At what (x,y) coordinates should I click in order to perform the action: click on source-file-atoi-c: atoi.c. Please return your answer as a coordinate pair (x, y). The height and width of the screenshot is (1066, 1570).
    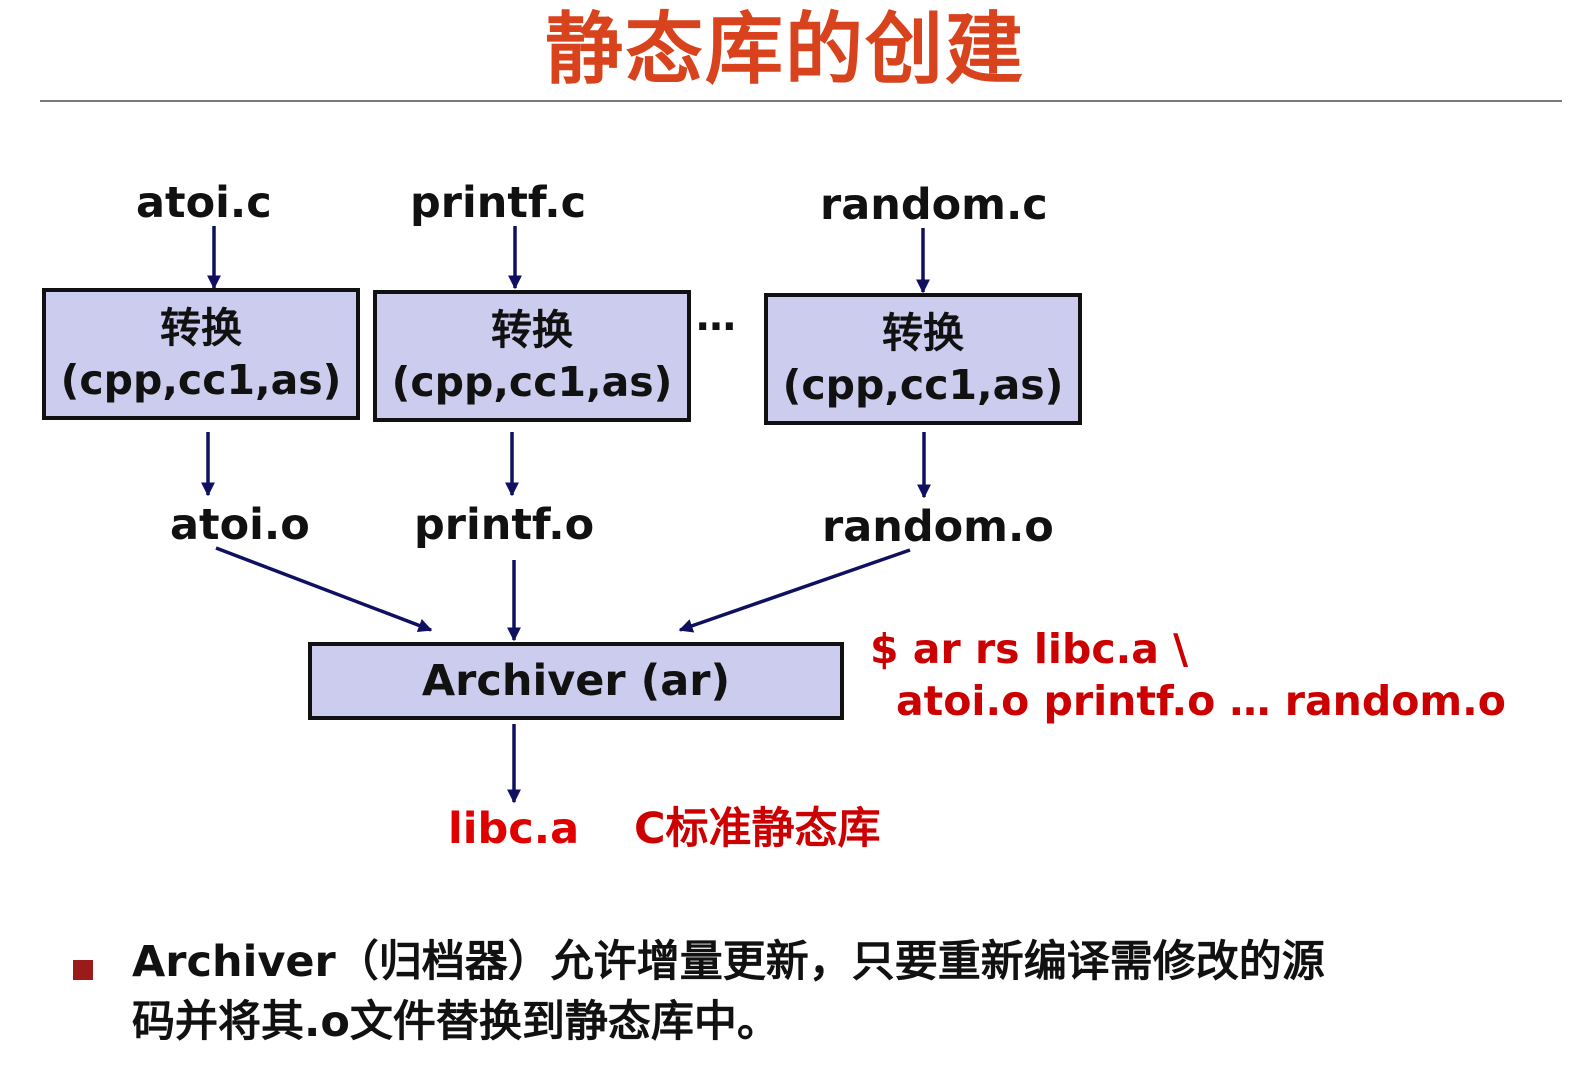
    Looking at the image, I should click on (204, 203).